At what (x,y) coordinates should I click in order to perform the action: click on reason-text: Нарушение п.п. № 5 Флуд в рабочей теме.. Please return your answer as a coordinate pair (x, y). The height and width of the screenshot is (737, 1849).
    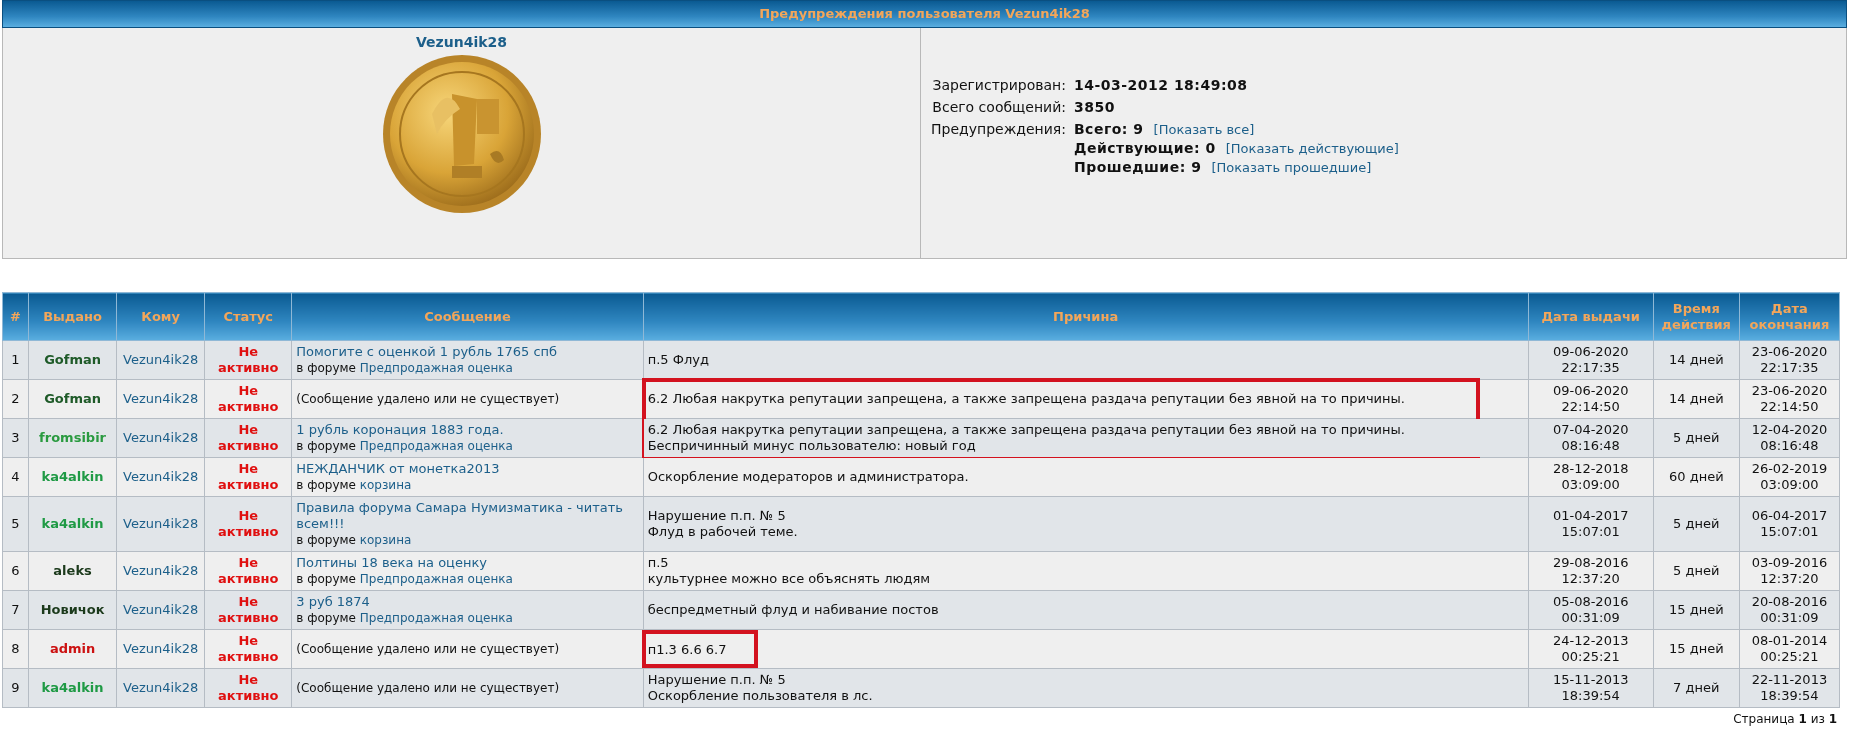
    Looking at the image, I should click on (723, 524).